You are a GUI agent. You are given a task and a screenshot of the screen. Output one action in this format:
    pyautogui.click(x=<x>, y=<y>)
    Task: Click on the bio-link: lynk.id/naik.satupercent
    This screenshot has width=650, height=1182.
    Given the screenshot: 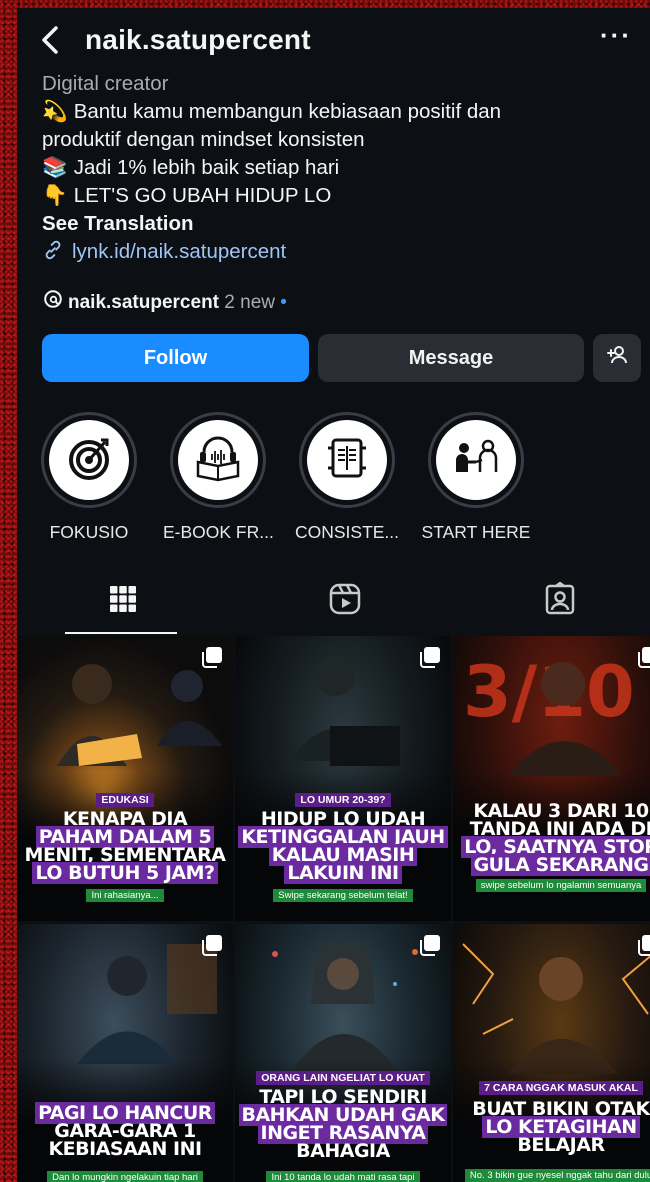 What is the action you would take?
    pyautogui.click(x=339, y=253)
    